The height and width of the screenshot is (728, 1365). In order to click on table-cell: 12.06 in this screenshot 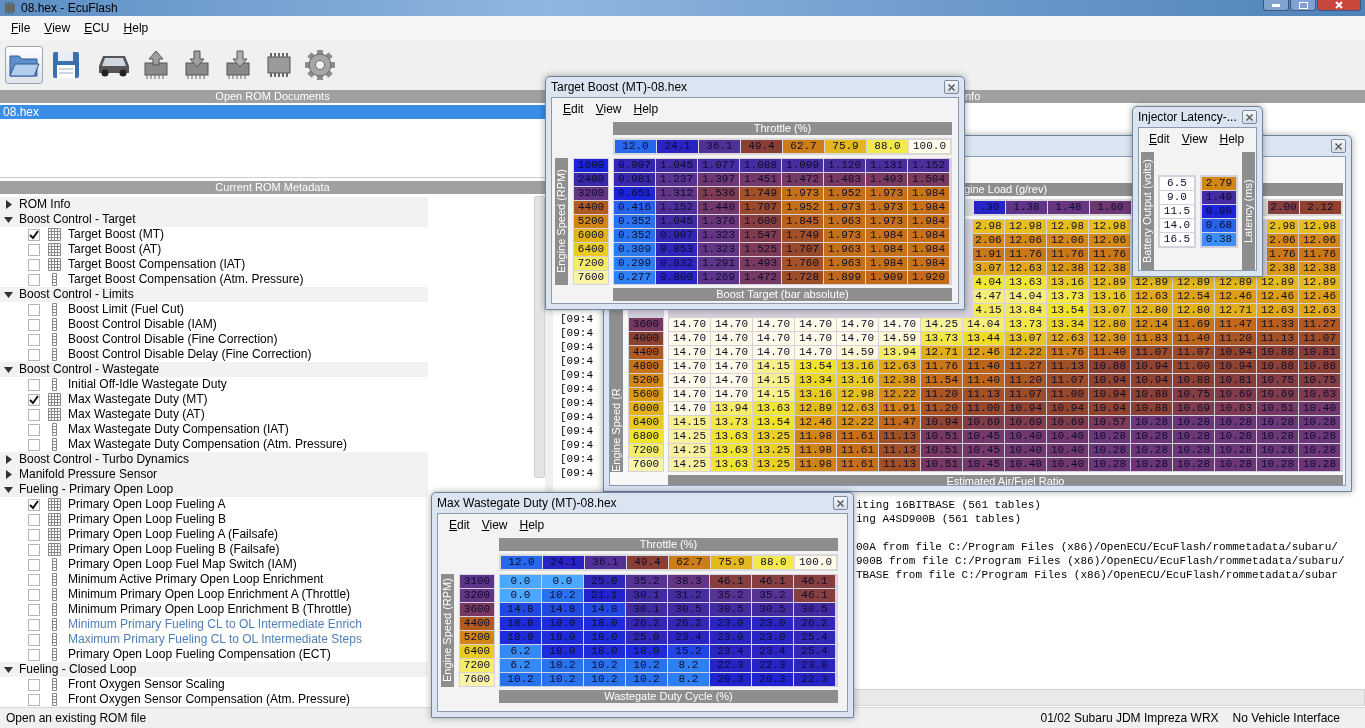, I will do `click(1319, 240)`.